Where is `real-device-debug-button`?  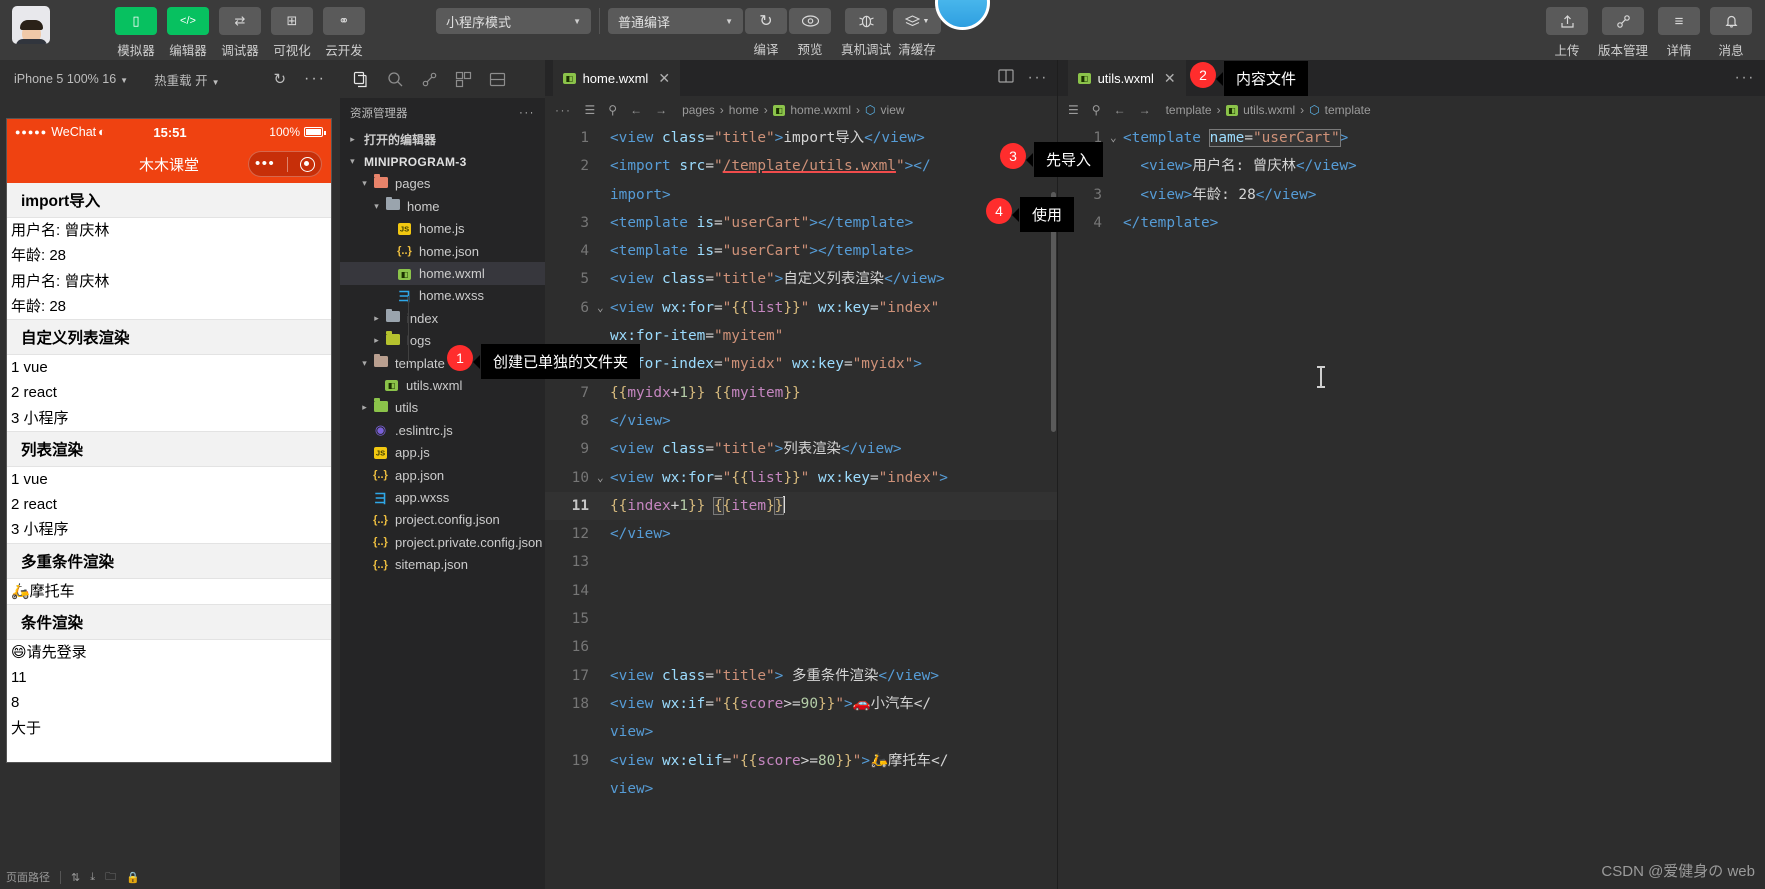
real-device-debug-button is located at coordinates (866, 21).